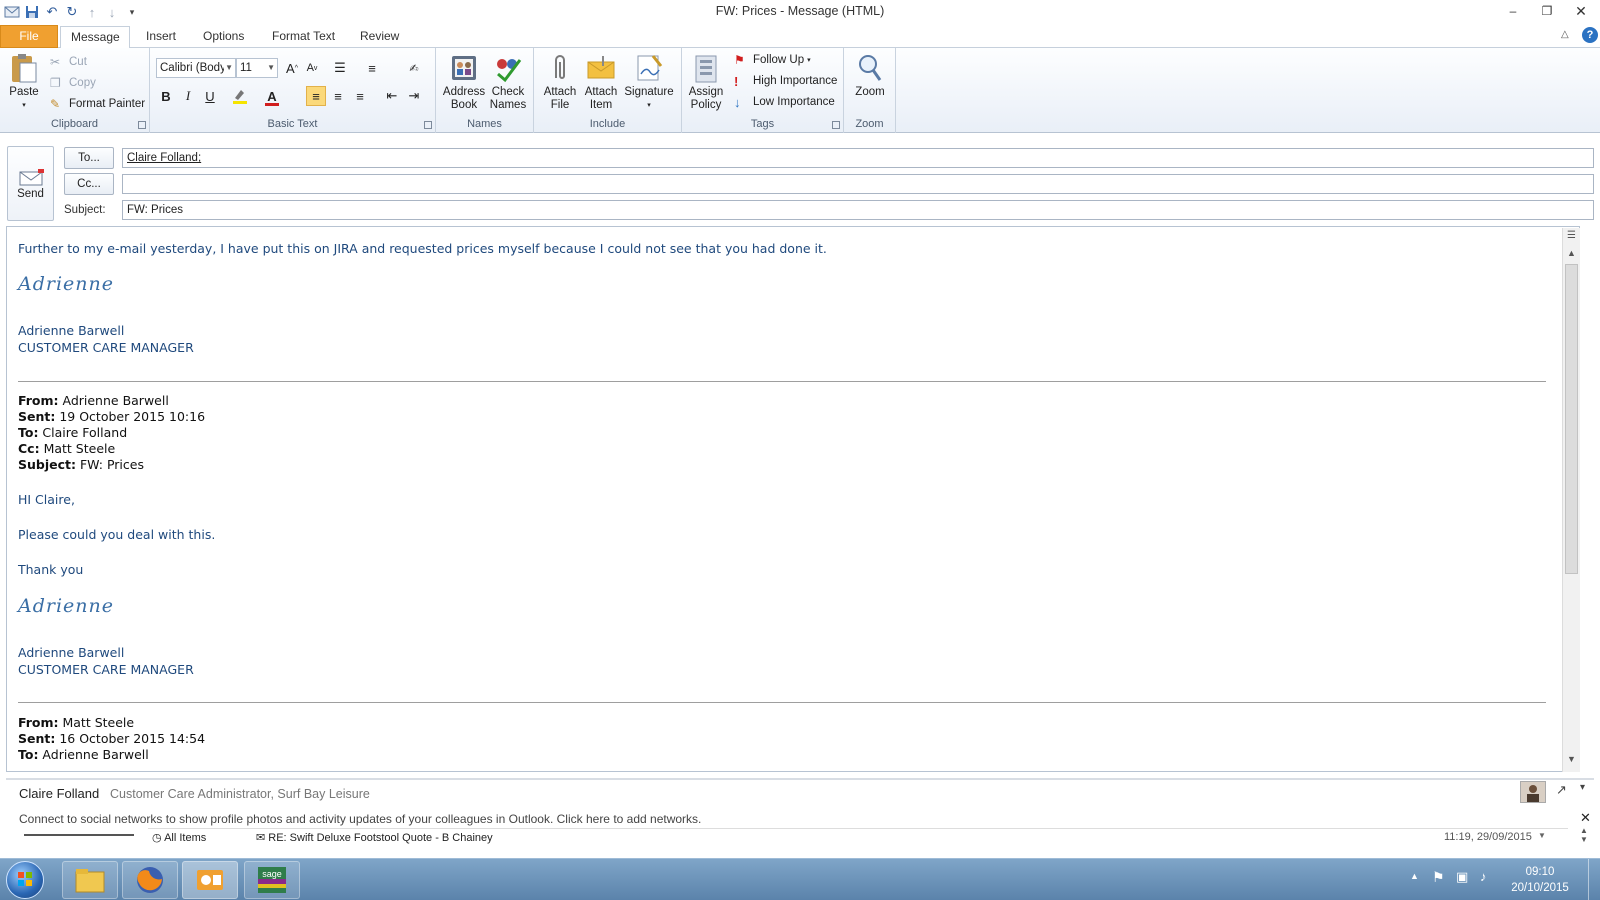 The width and height of the screenshot is (1600, 900). What do you see at coordinates (112, 416) in the screenshot?
I see `fwd1-sent: Sent: 19 October 2015 10:16` at bounding box center [112, 416].